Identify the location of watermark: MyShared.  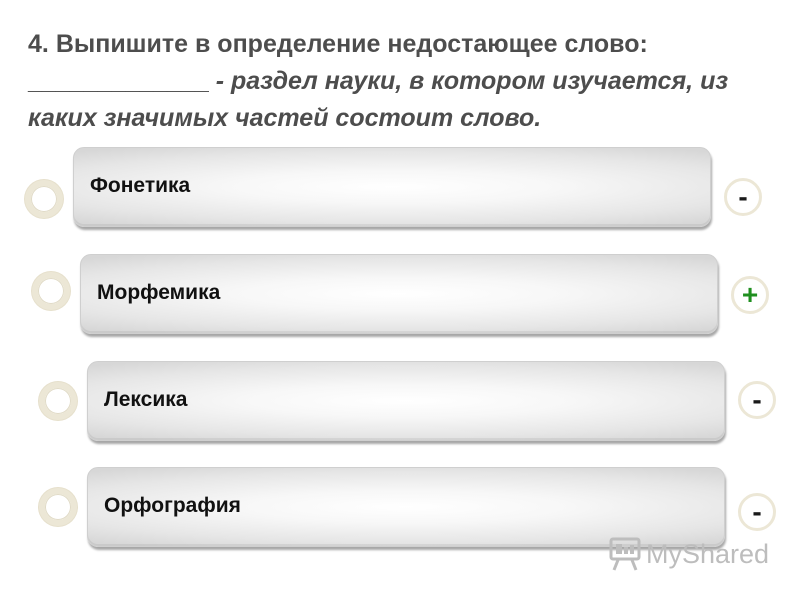
(688, 554).